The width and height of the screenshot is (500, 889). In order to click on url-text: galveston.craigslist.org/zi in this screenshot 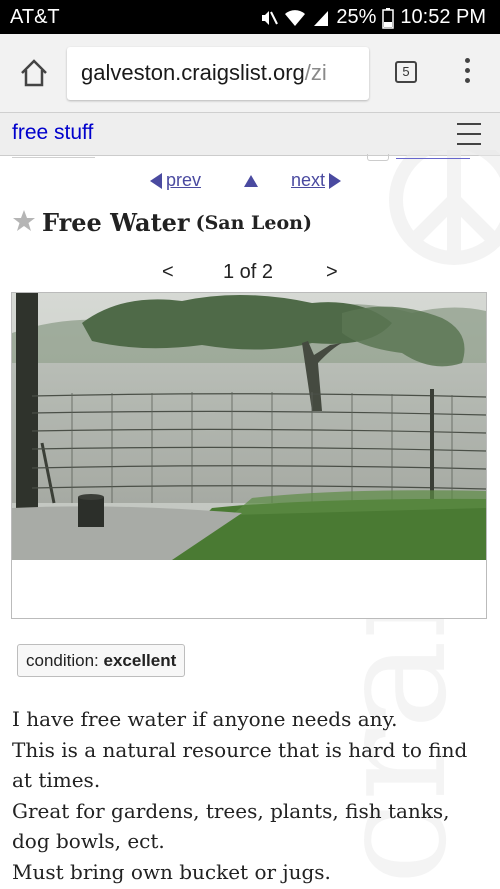, I will do `click(204, 73)`.